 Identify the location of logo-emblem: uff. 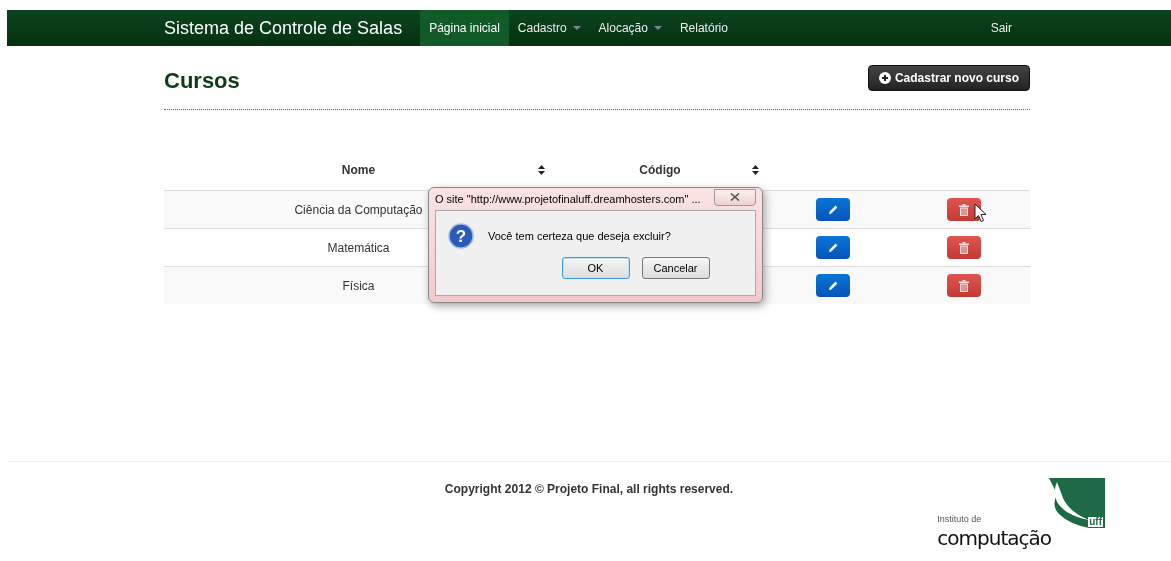
(1077, 503).